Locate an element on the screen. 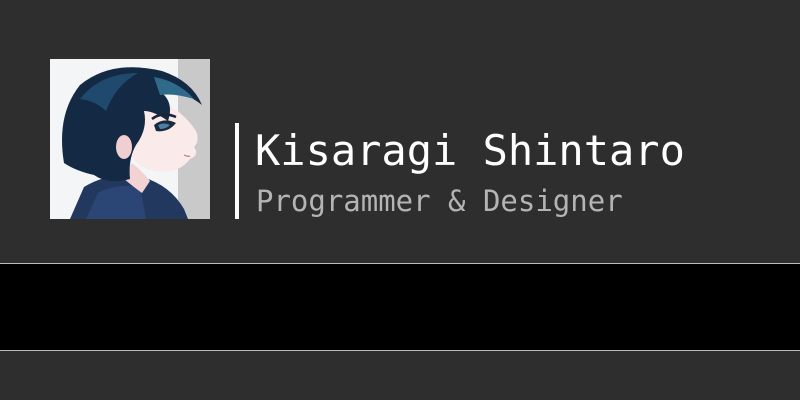 The image size is (800, 400). footer-area is located at coordinates (400, 375).